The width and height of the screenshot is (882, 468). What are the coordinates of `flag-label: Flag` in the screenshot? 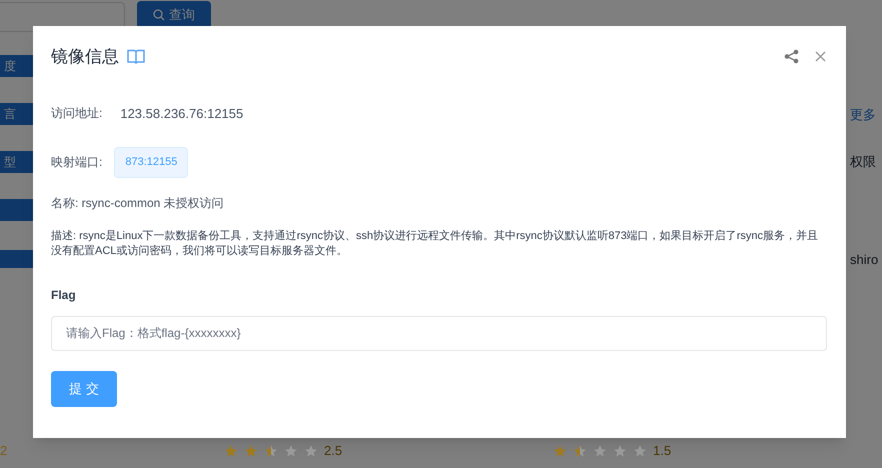 It's located at (64, 295).